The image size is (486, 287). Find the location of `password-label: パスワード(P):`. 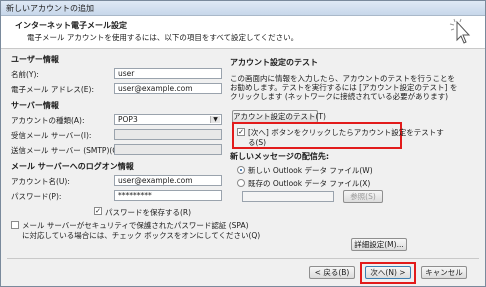

password-label: パスワード(P): is located at coordinates (36, 196).